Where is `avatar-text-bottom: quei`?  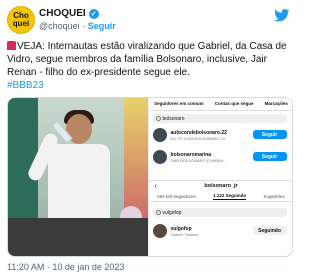 avatar-text-bottom: quei is located at coordinates (21, 23).